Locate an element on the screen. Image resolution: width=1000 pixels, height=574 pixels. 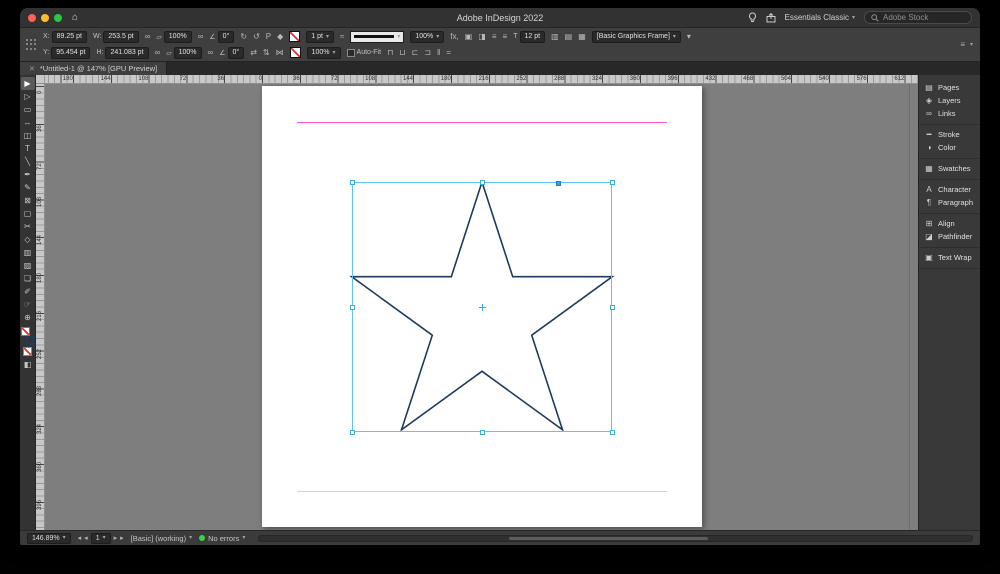
hand-tool: ☞ is located at coordinates (28, 304).